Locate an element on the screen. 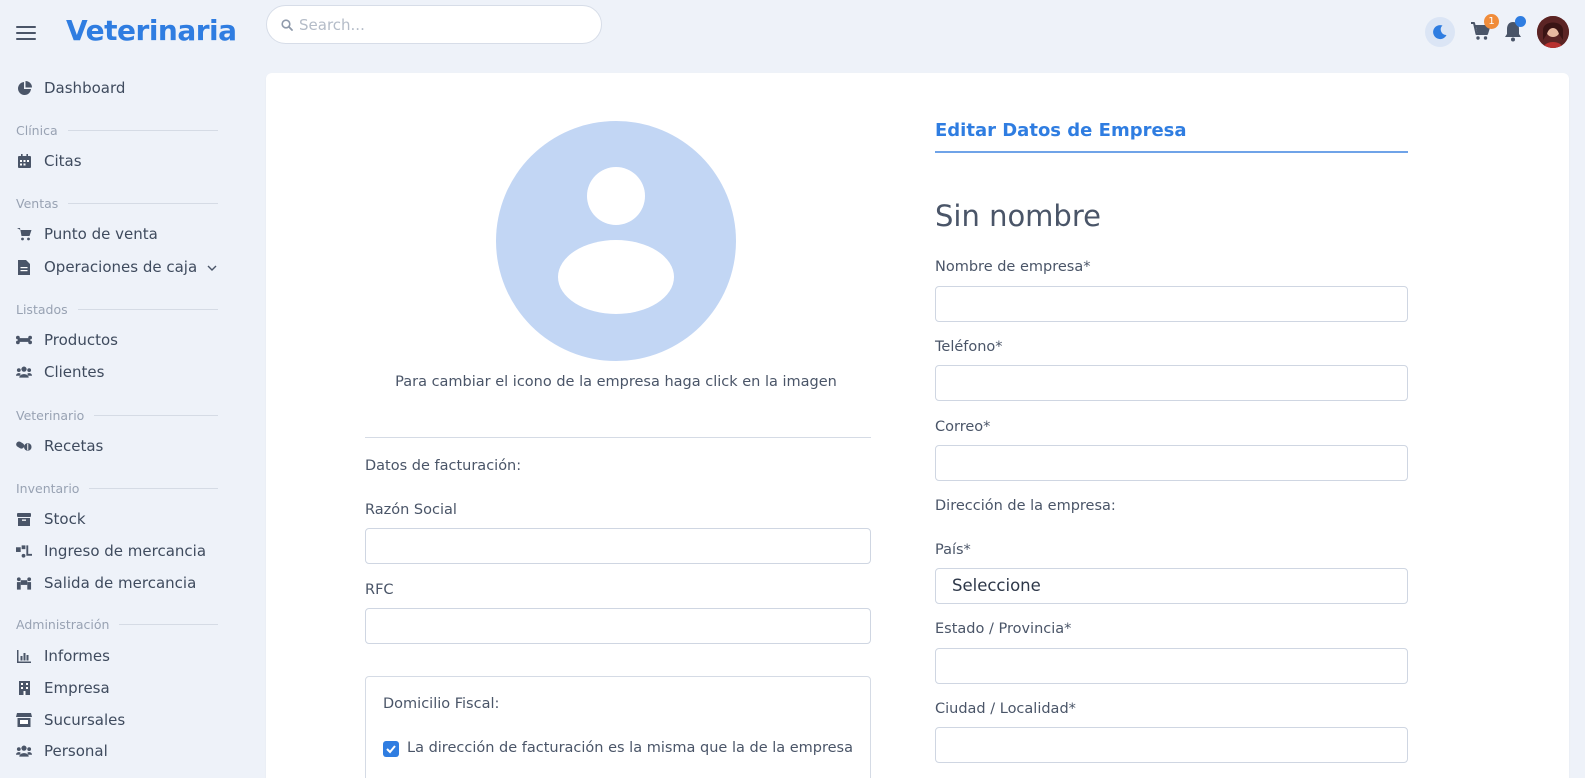 The image size is (1585, 778). company-name-heading: Sin nombre is located at coordinates (1018, 216).